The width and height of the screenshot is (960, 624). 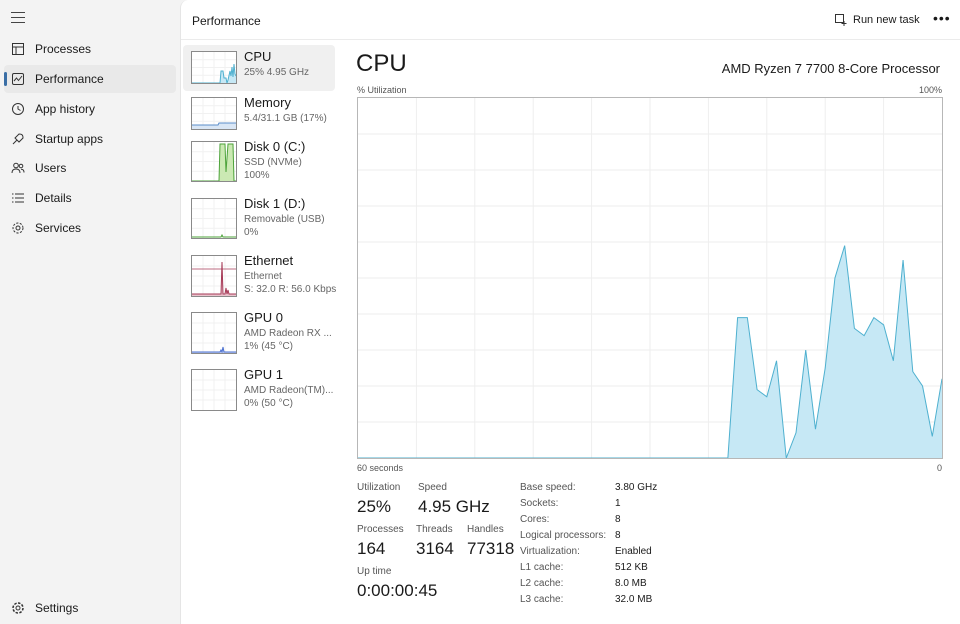 I want to click on nav-item-users: Users, so click(x=90, y=168).